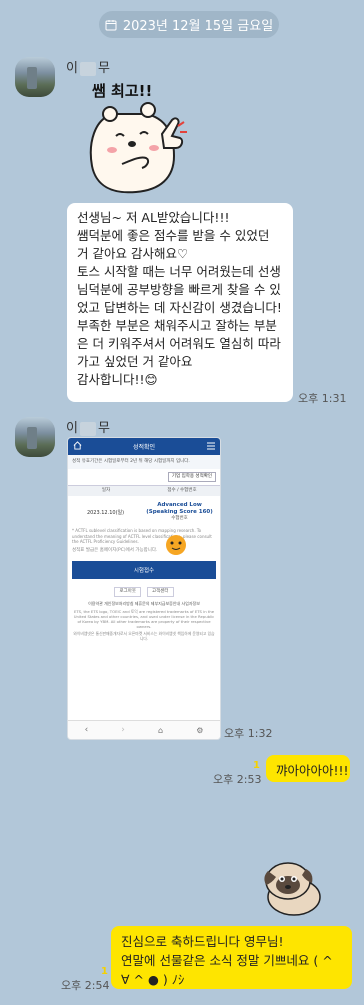 The width and height of the screenshot is (364, 1005). Describe the element at coordinates (322, 398) in the screenshot. I see `message-time: 오후 1:31` at that location.